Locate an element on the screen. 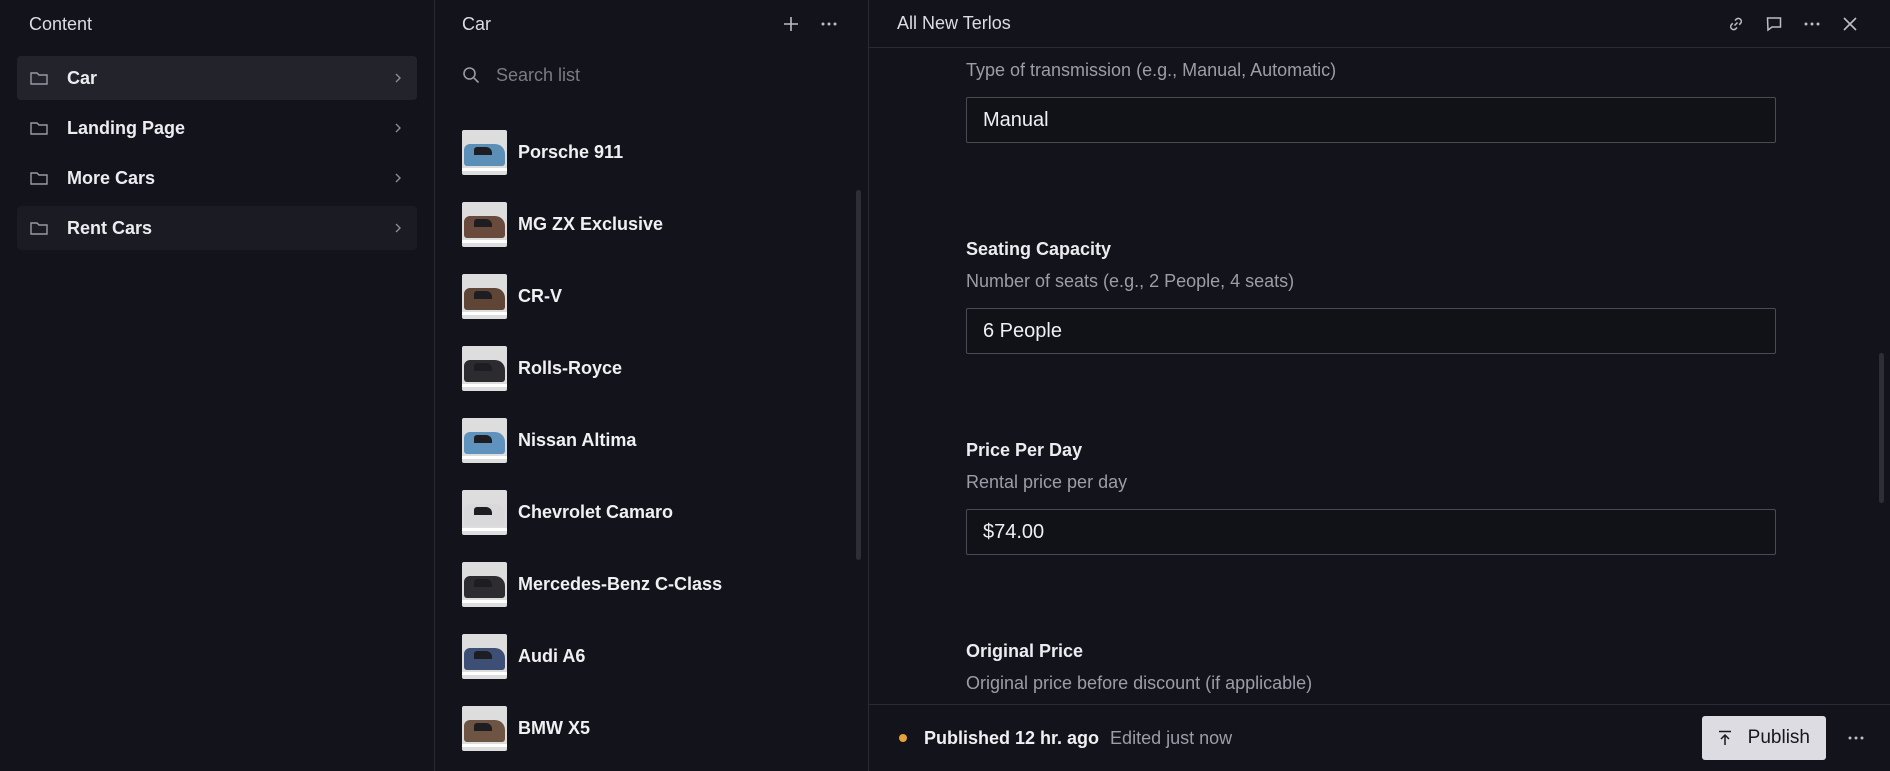 The image size is (1890, 771). copy-link-button is located at coordinates (1736, 24).